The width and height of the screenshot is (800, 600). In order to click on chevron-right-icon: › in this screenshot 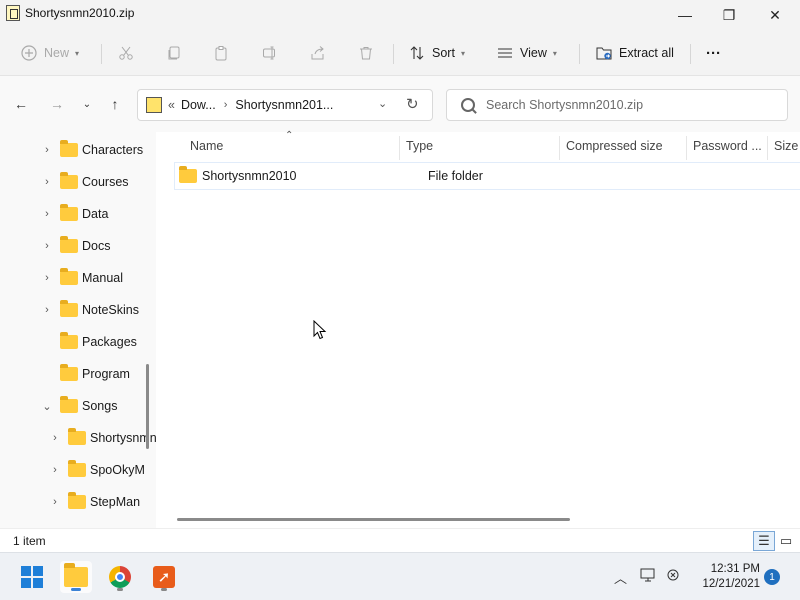, I will do `click(226, 105)`.